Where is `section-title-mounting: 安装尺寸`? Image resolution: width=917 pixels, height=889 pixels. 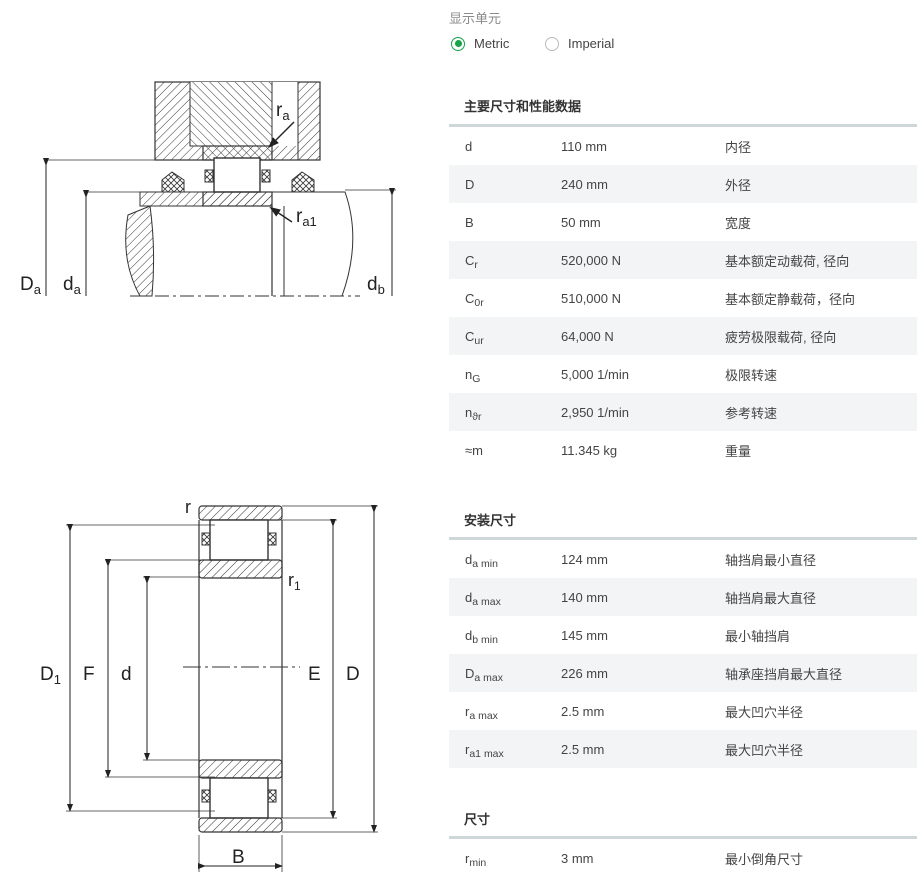
section-title-mounting: 安装尺寸 is located at coordinates (490, 520).